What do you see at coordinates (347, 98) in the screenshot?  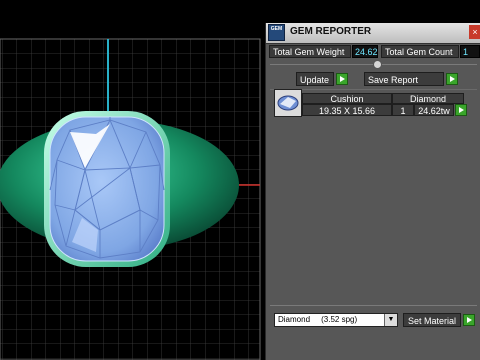 I see `column-header-cushion: Cushion` at bounding box center [347, 98].